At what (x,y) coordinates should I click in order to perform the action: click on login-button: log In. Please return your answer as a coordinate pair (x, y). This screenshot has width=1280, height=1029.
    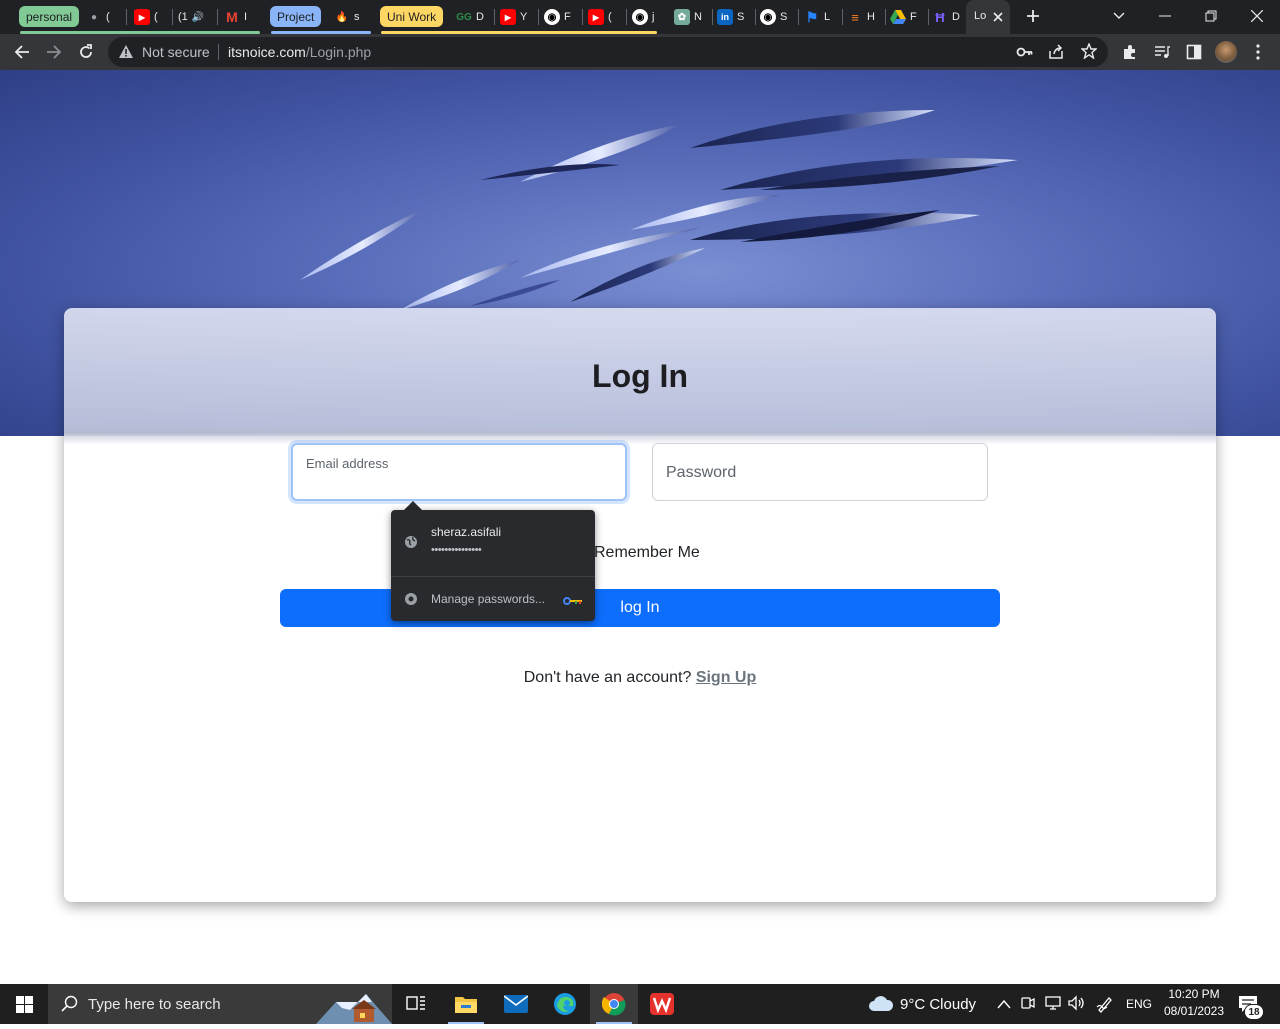
    Looking at the image, I should click on (640, 608).